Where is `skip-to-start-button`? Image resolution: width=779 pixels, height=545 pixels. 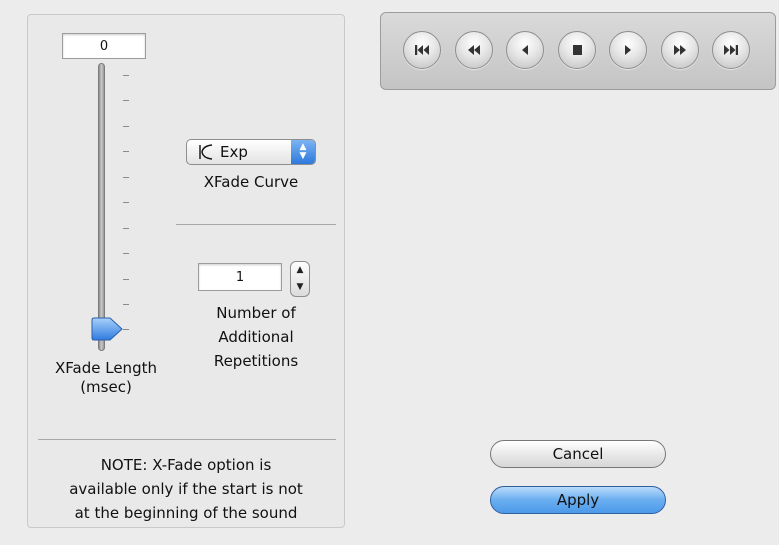 skip-to-start-button is located at coordinates (422, 50).